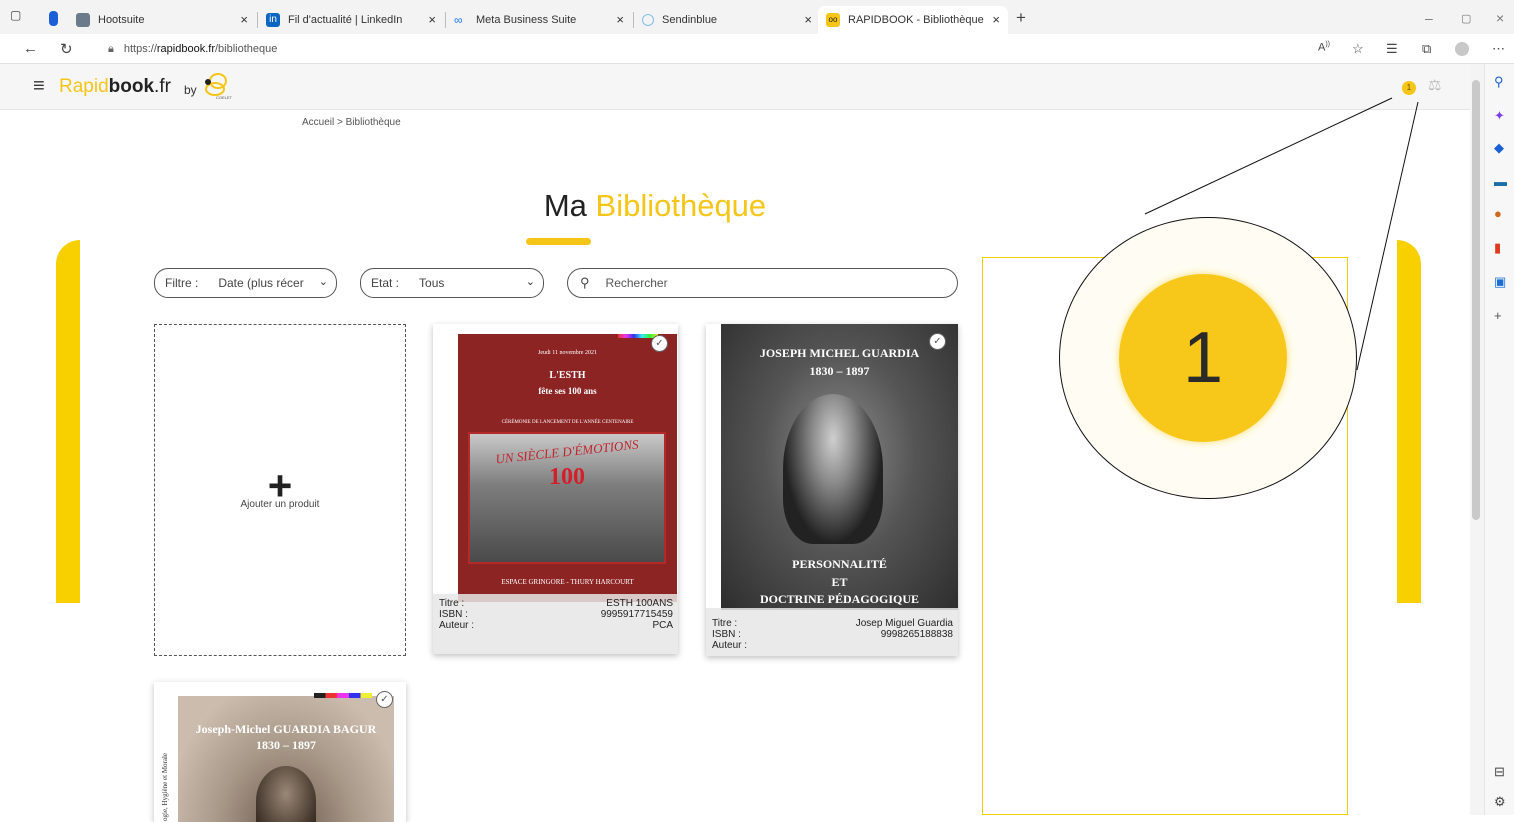 Image resolution: width=1514 pixels, height=822 pixels. What do you see at coordinates (1498, 213) in the screenshot?
I see `people-icon: ●` at bounding box center [1498, 213].